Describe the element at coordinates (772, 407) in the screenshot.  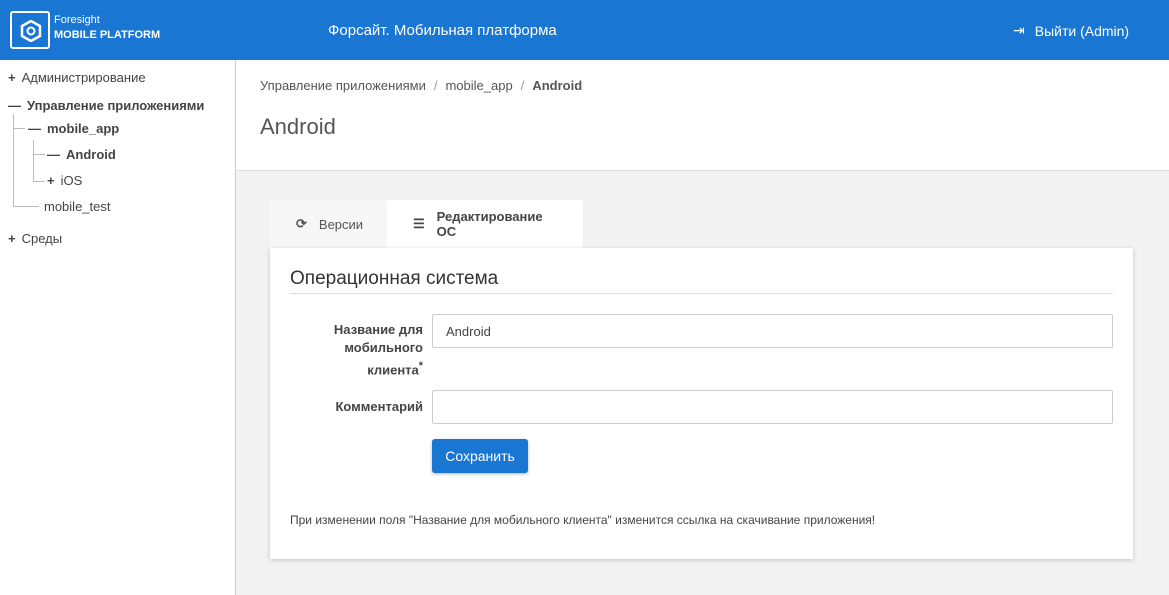
I see `comment-input` at that location.